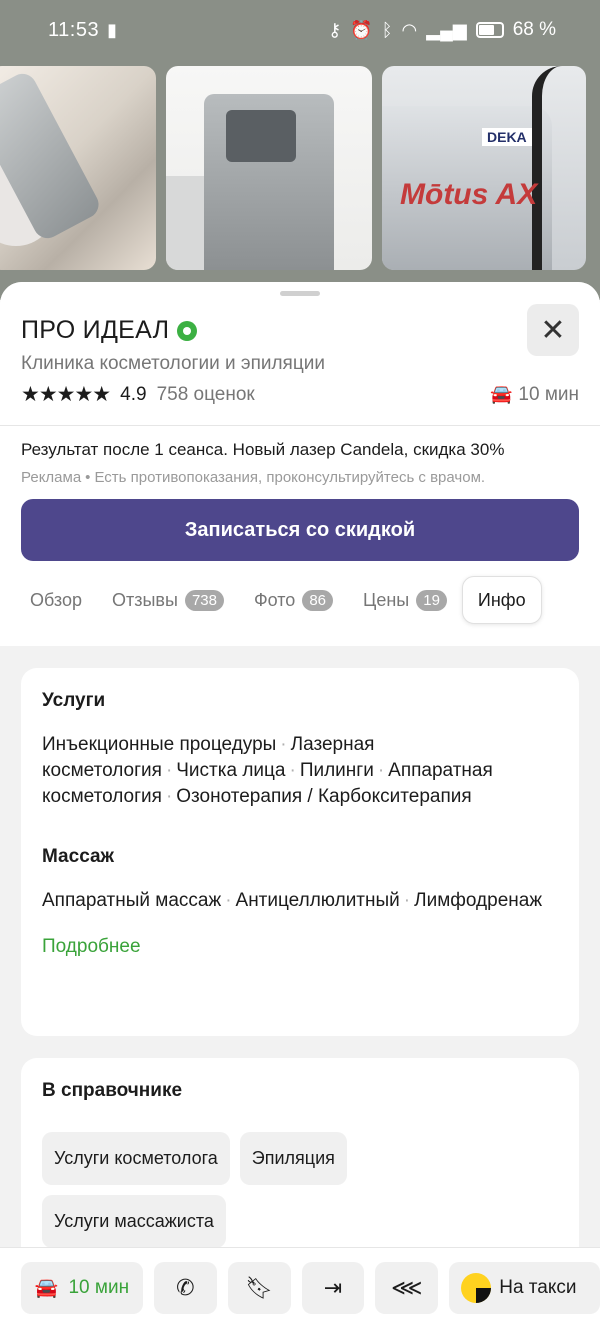 The width and height of the screenshot is (600, 1327). I want to click on tab-bar: Обзор Отзывы 738 Фото 86 Цены 19 Инфо, so click(297, 600).